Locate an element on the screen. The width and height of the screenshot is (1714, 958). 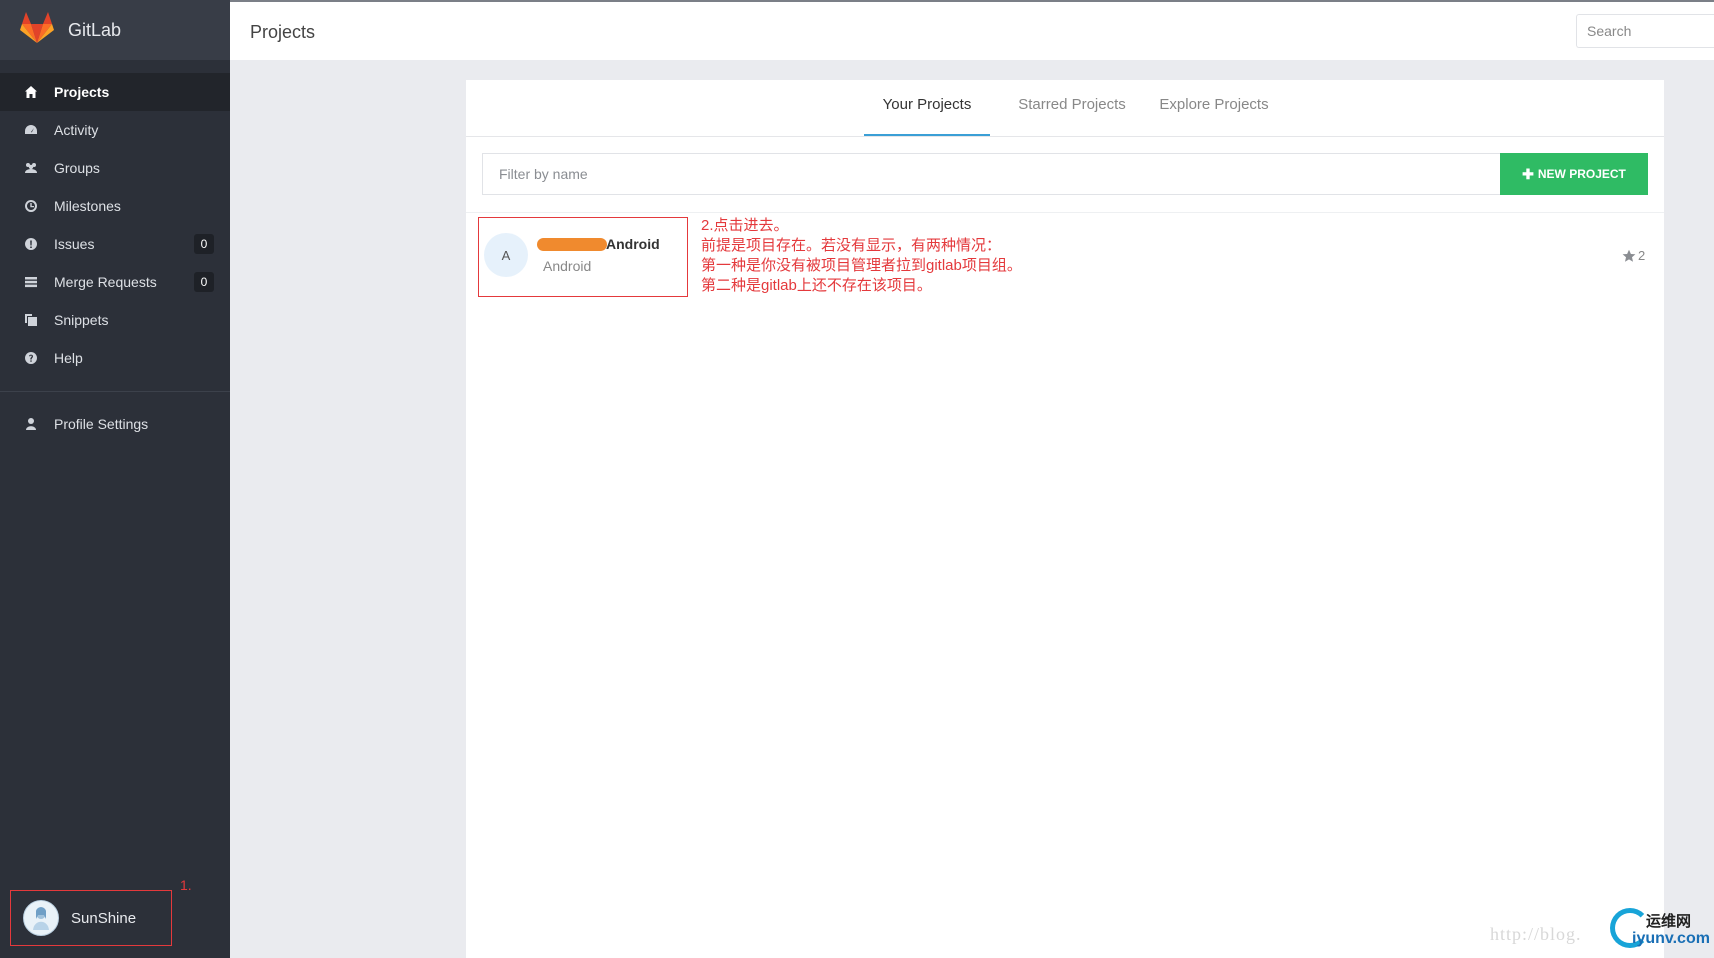
sidebar-item-label: Profile Settings is located at coordinates (101, 424).